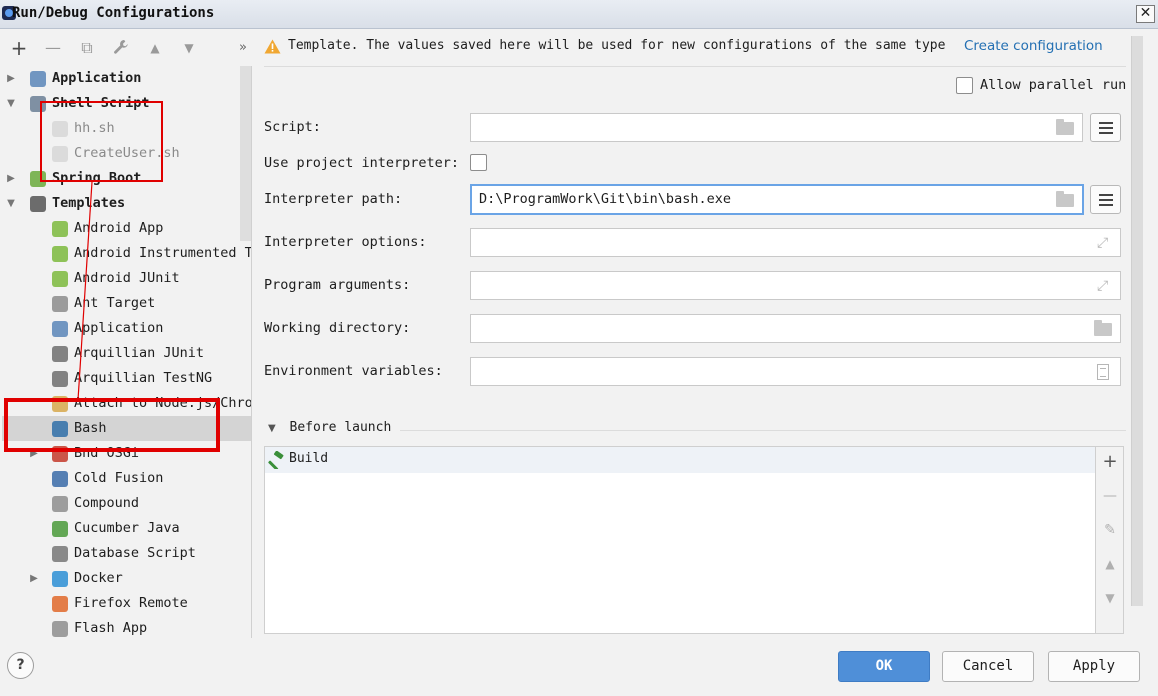 The image size is (1158, 696). Describe the element at coordinates (1105, 199) in the screenshot. I see `interpreter-menu-button` at that location.